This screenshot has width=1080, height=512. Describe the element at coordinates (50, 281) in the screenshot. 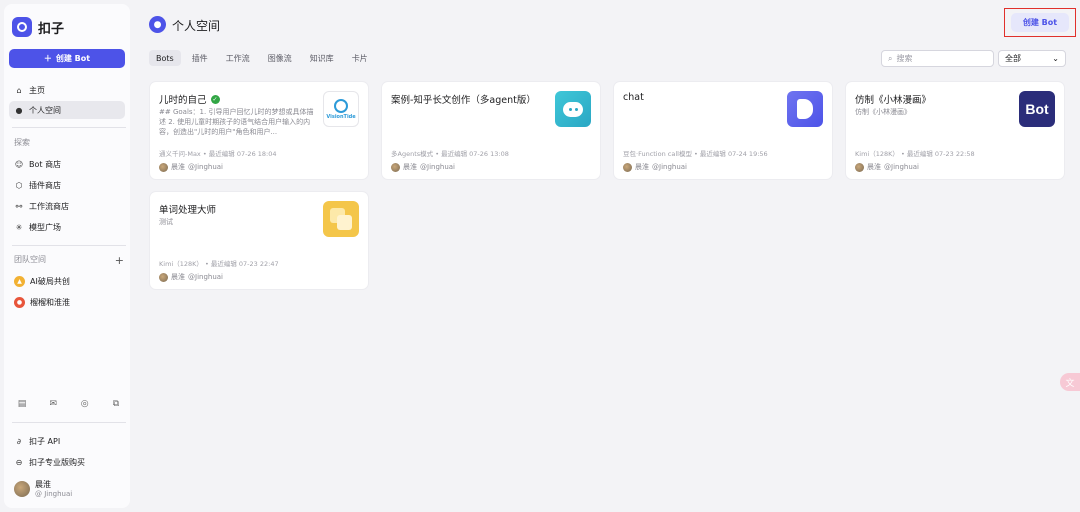

I see `sidebar-item-label: AI破局共创` at that location.